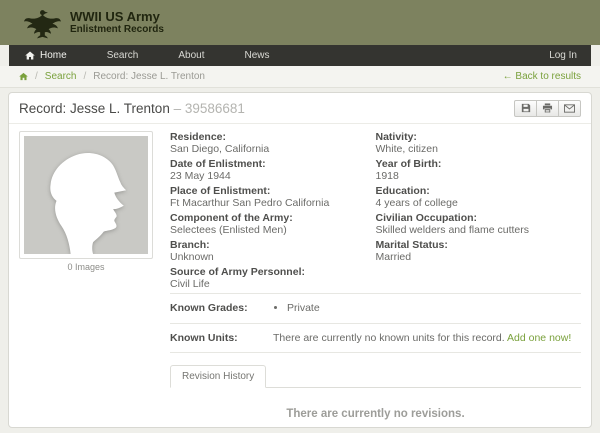 Image resolution: width=600 pixels, height=433 pixels. I want to click on add-unit-link: Add one now!, so click(539, 338).